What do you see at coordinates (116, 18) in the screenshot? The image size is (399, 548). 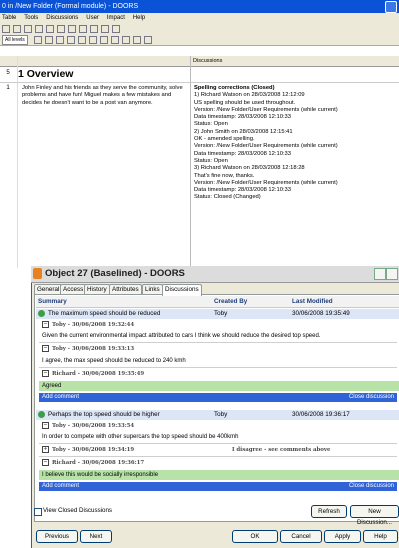 I see `menu-impact: Impact` at bounding box center [116, 18].